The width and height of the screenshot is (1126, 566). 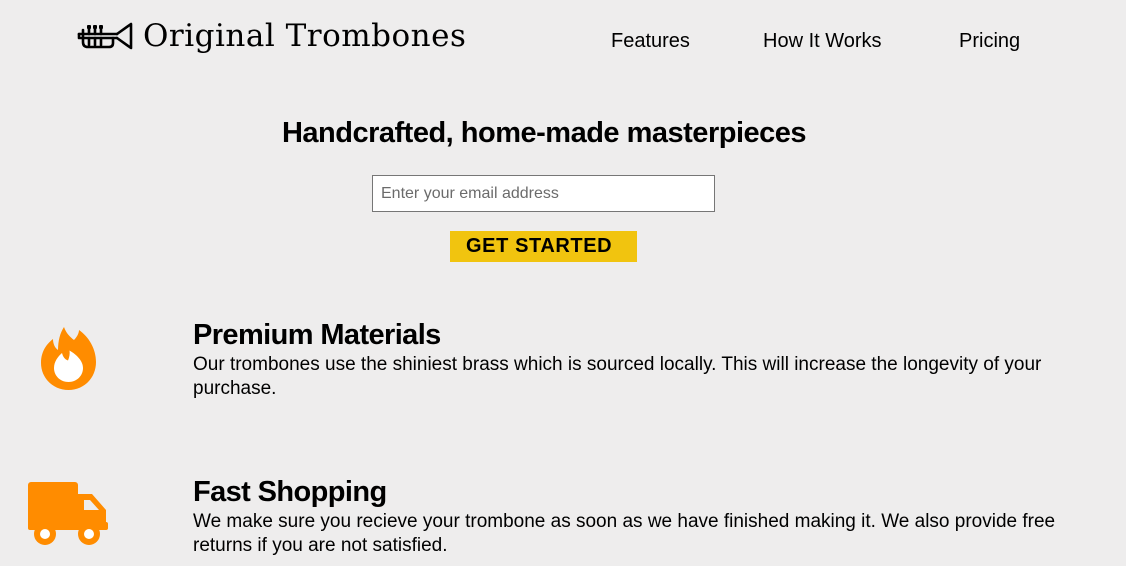 I want to click on feature-title: Fast Shopping, so click(x=290, y=492).